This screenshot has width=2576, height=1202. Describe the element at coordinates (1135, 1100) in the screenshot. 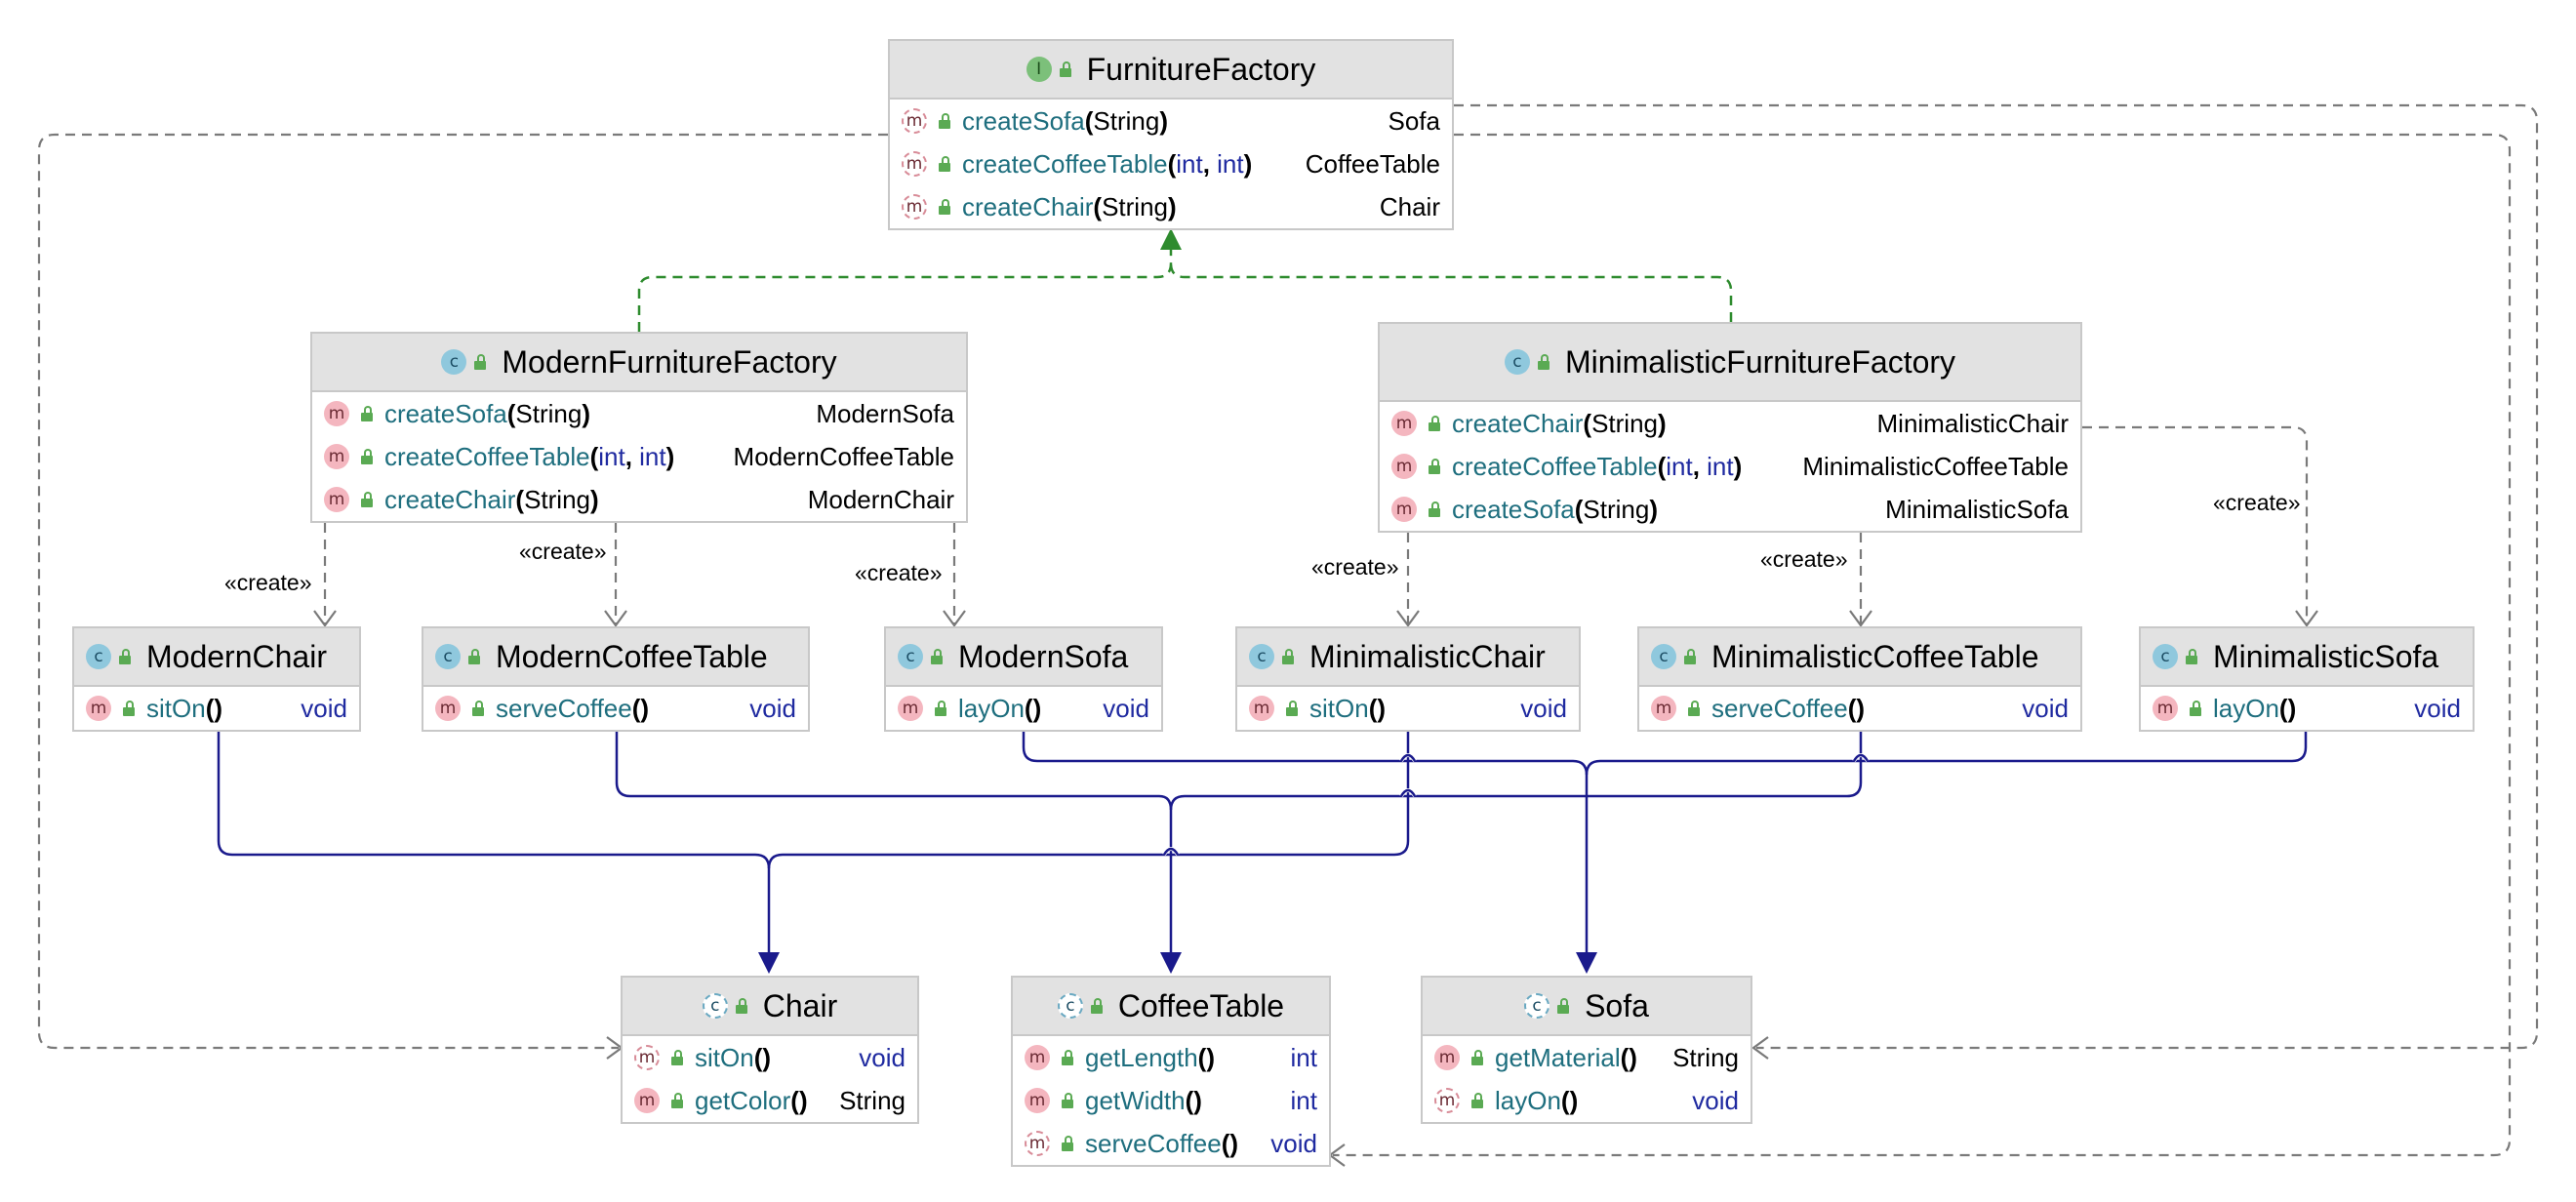

I see `method-name: getWidth` at that location.